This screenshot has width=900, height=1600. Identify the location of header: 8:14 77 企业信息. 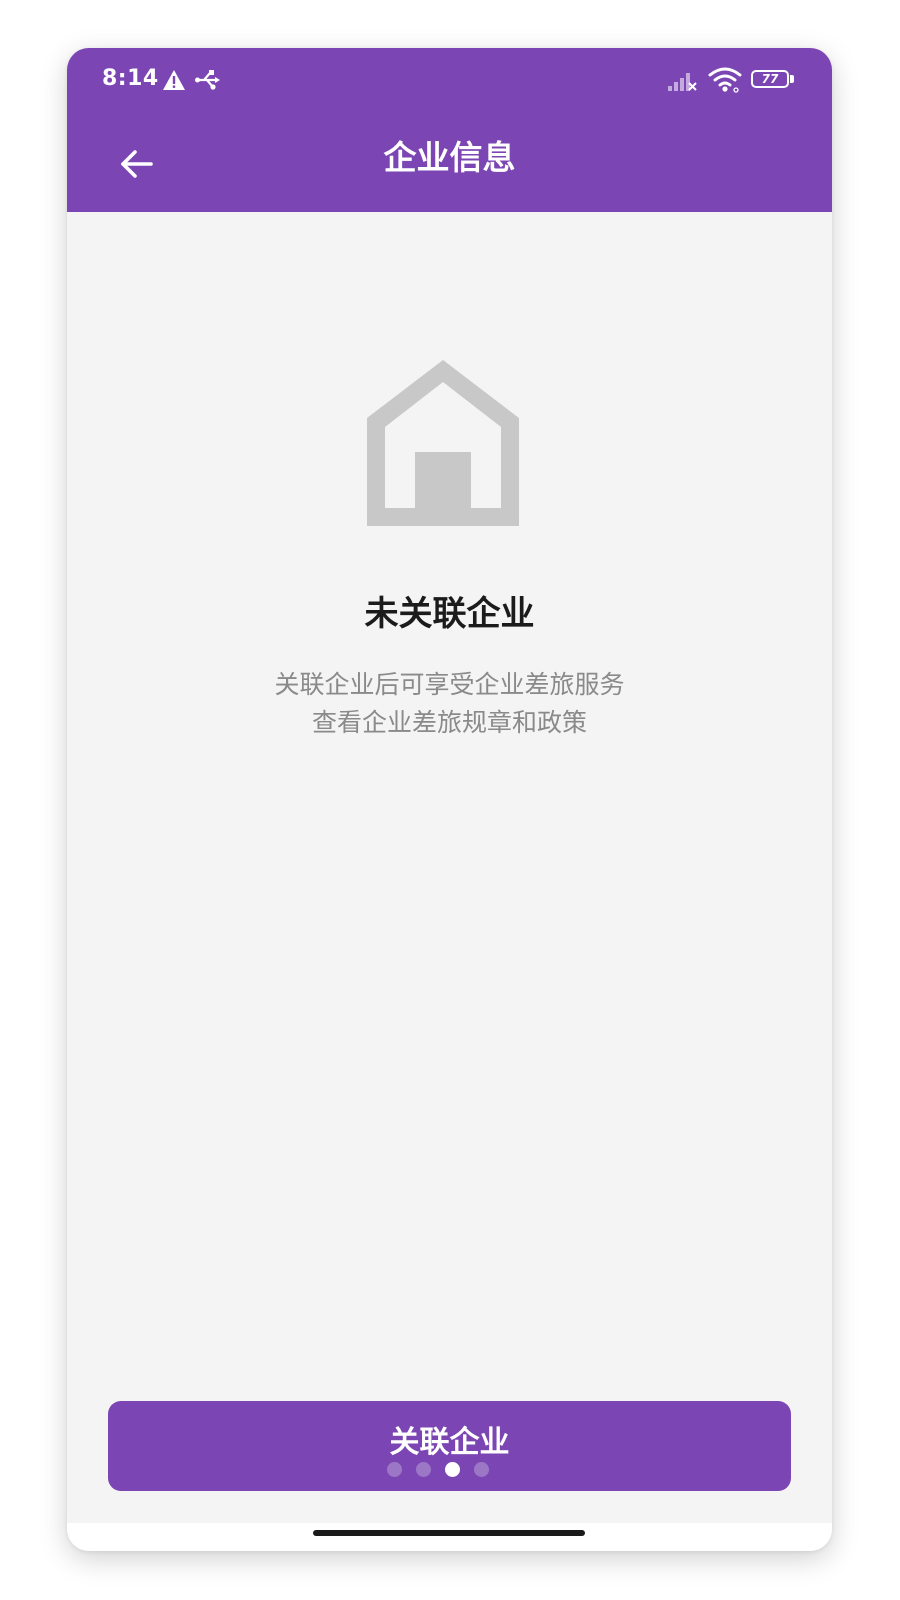
(449, 130).